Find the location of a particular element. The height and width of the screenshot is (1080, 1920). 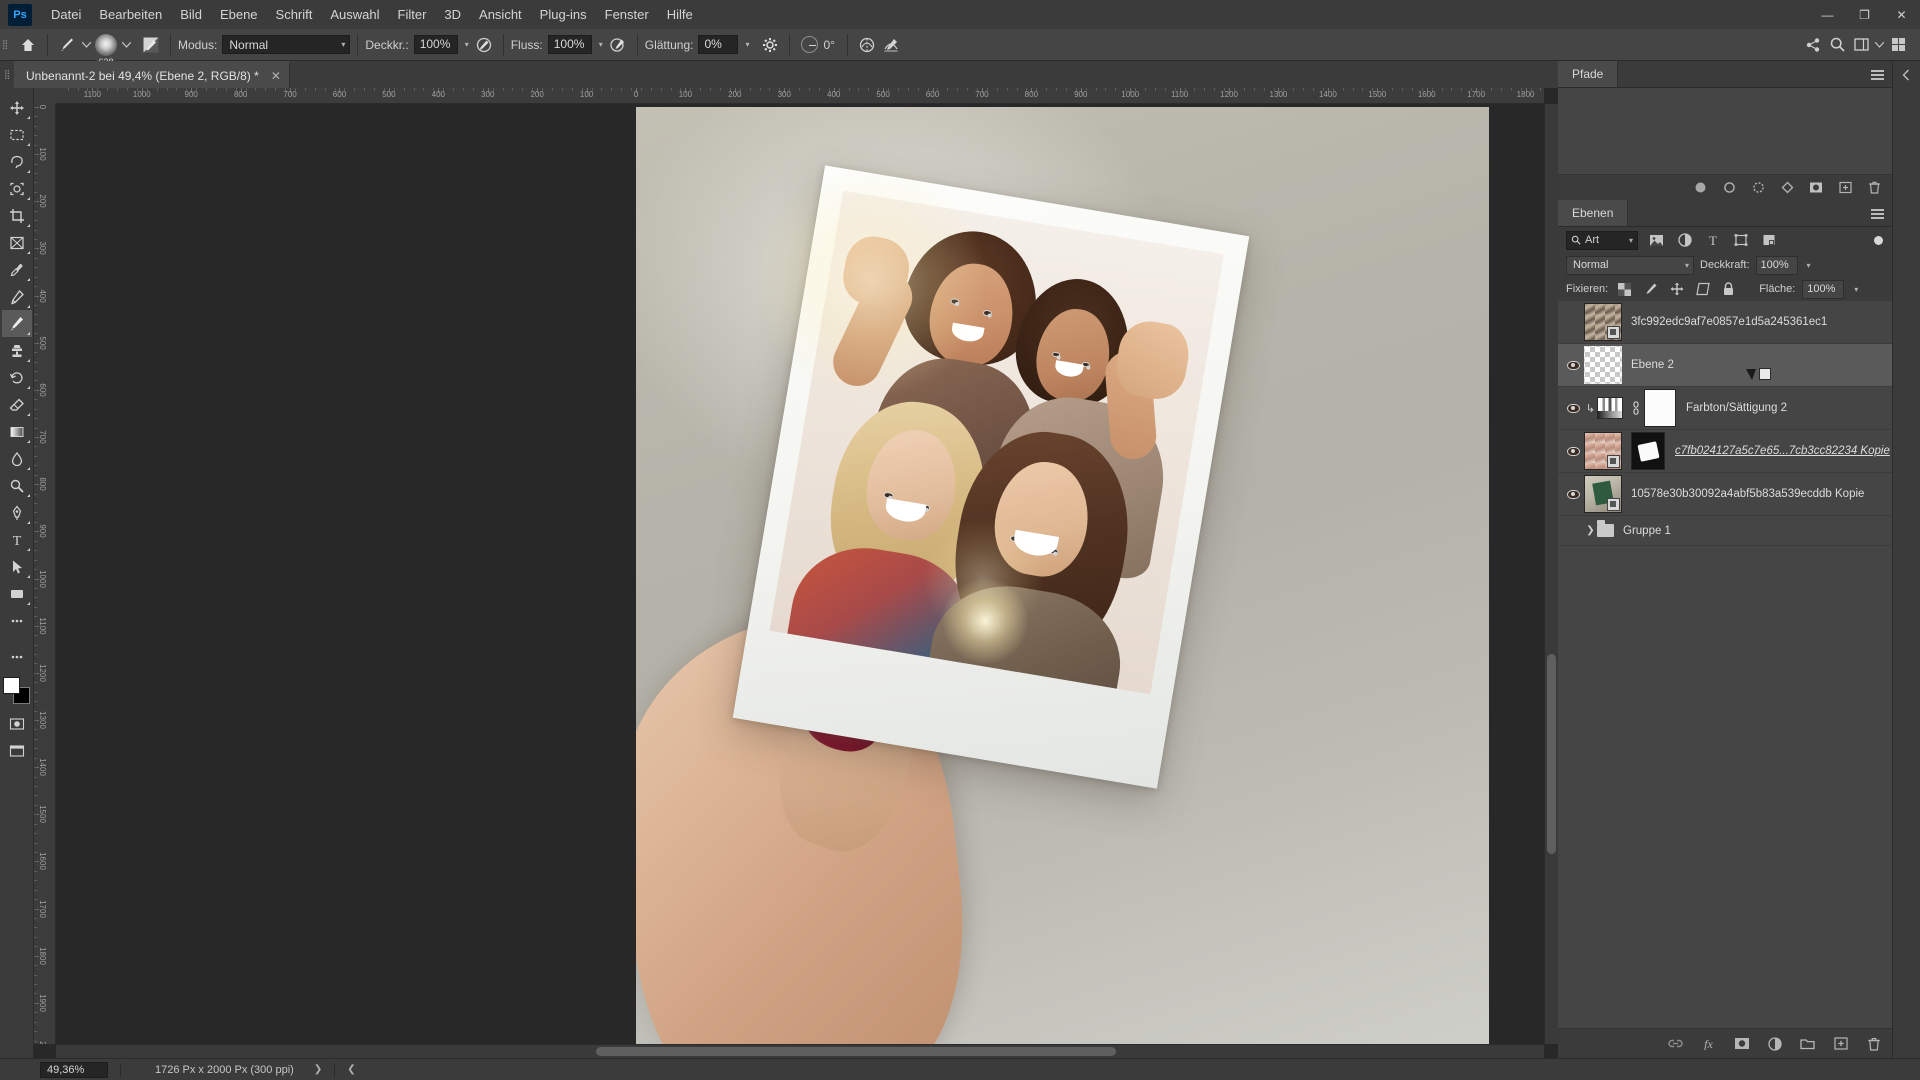

tool-crop is located at coordinates (17, 215).